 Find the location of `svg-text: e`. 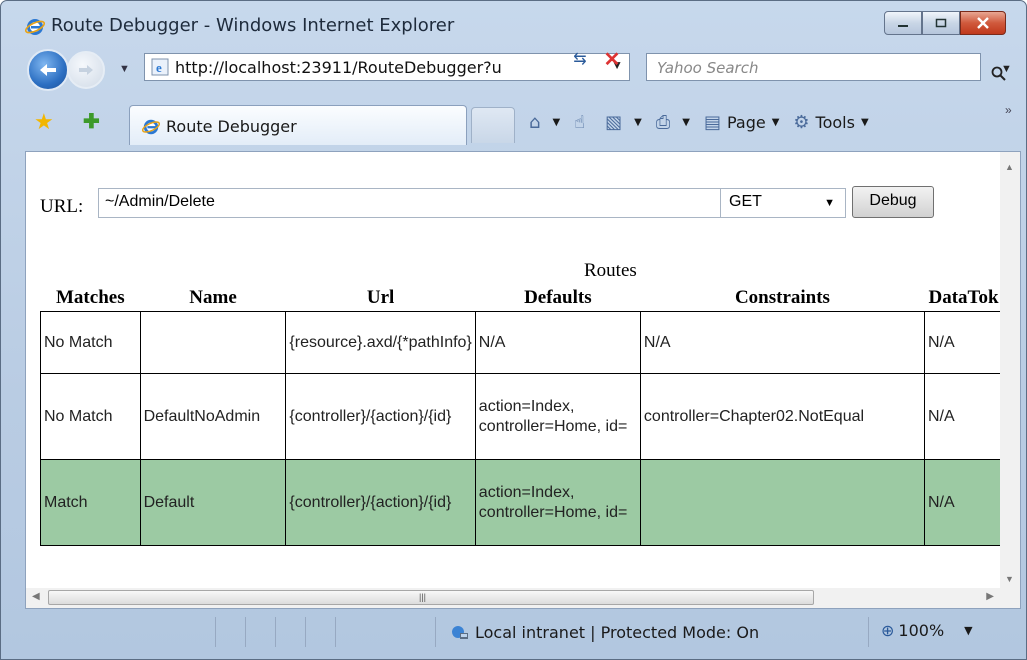

svg-text: e is located at coordinates (159, 67).